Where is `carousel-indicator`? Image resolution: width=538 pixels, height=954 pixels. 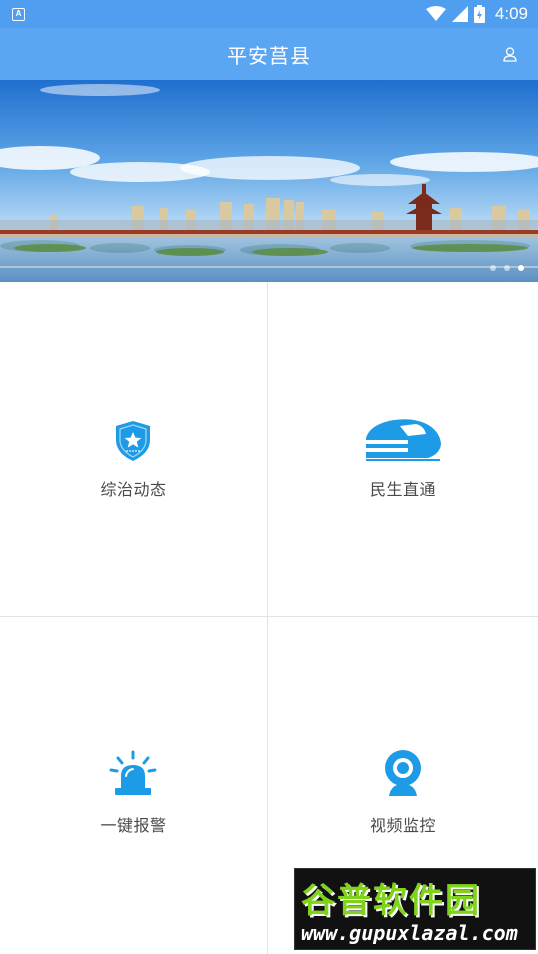 carousel-indicator is located at coordinates (507, 268).